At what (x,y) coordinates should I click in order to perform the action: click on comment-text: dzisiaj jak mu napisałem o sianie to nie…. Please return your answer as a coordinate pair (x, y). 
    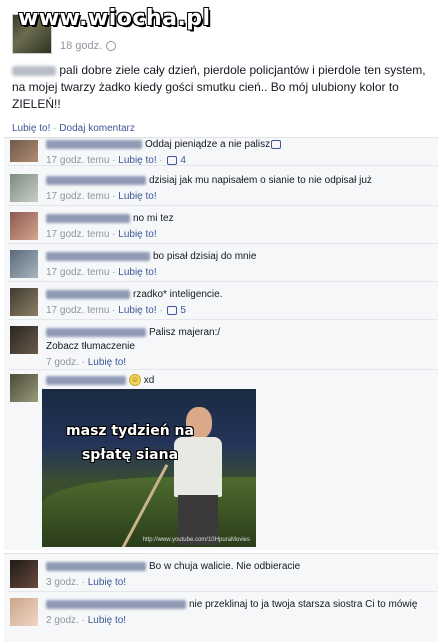
    Looking at the image, I should click on (260, 180).